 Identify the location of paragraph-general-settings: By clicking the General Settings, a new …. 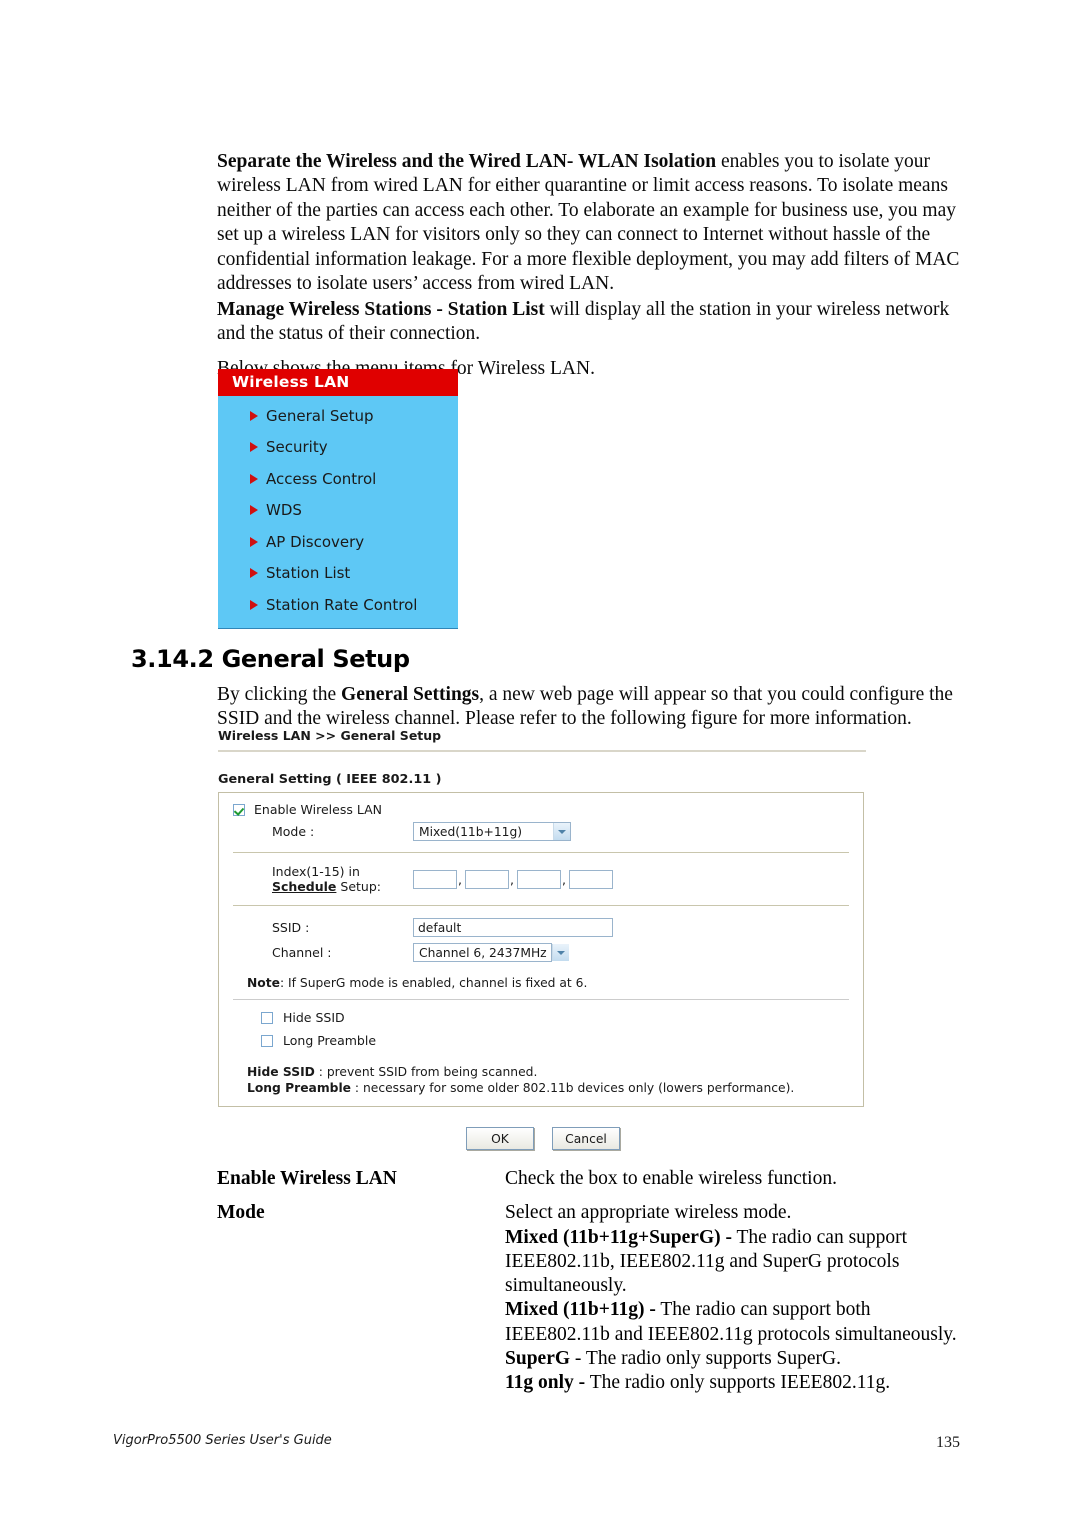
(601, 707).